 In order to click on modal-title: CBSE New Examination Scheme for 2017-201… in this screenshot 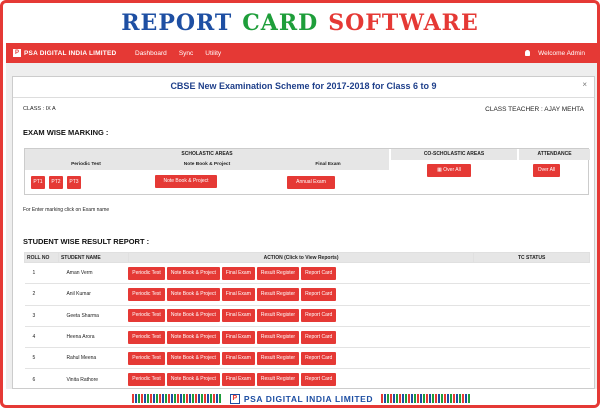, I will do `click(303, 86)`.